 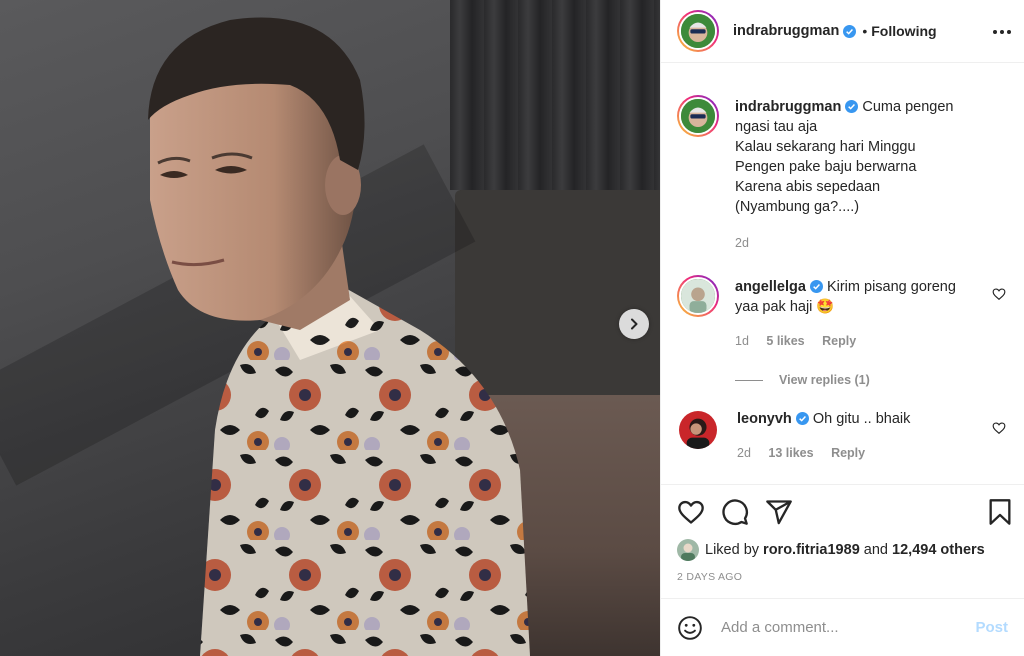 I want to click on author-avatar-image, so click(x=698, y=31).